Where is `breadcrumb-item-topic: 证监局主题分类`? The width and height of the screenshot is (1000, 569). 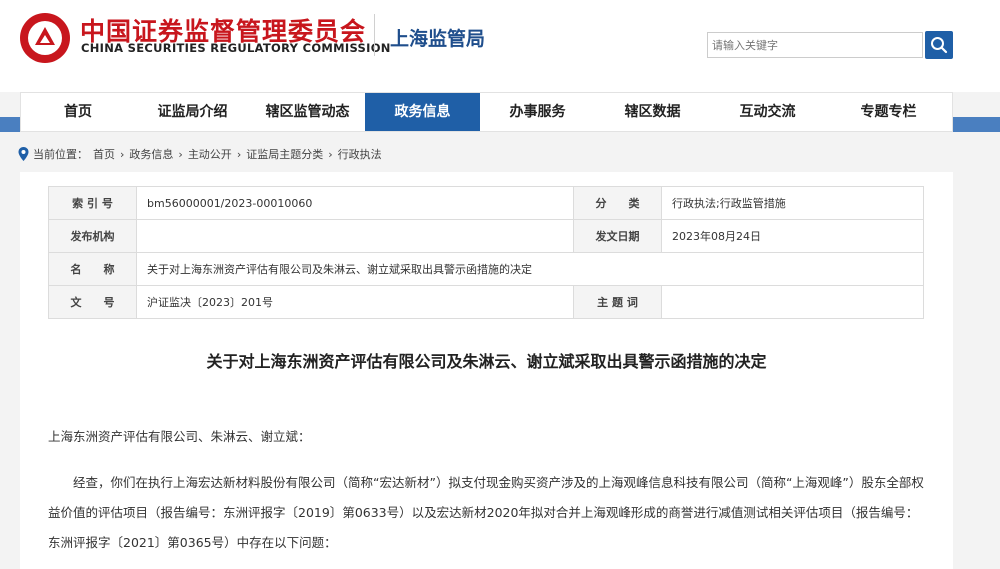 breadcrumb-item-topic: 证监局主题分类 is located at coordinates (284, 154).